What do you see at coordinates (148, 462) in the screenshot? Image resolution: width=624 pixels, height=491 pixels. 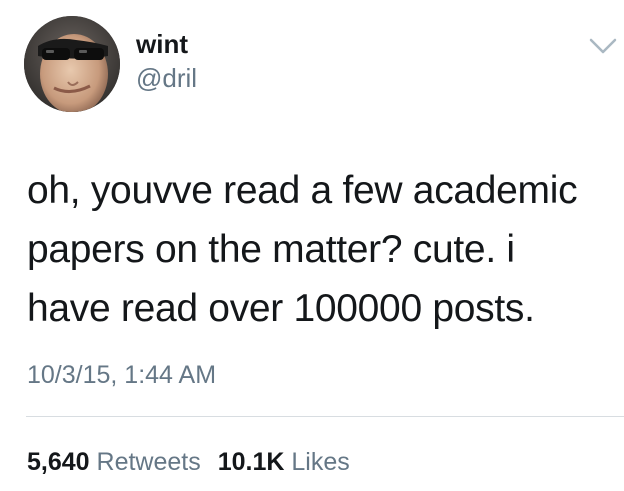 I see `retweets-label: Retweets` at bounding box center [148, 462].